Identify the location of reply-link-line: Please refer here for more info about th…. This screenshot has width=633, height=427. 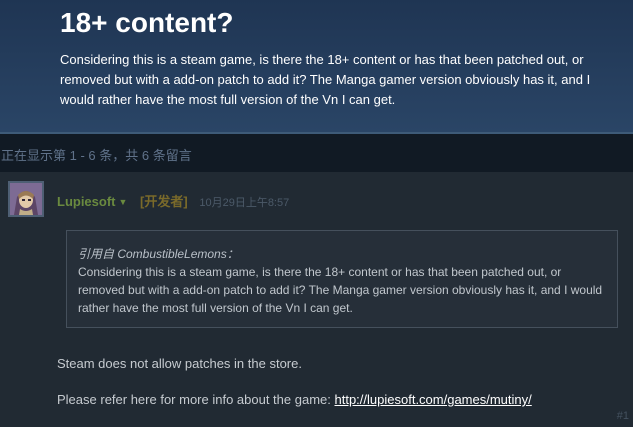
(294, 399).